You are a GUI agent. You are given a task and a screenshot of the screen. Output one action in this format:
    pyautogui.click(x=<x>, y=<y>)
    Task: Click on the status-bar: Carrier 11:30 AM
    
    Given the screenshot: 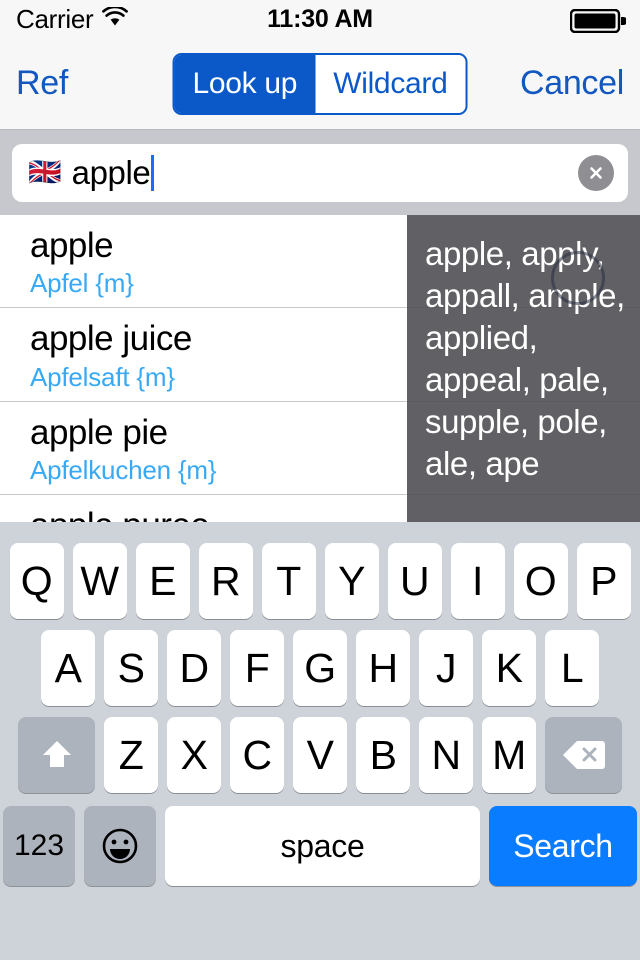 What is the action you would take?
    pyautogui.click(x=320, y=19)
    